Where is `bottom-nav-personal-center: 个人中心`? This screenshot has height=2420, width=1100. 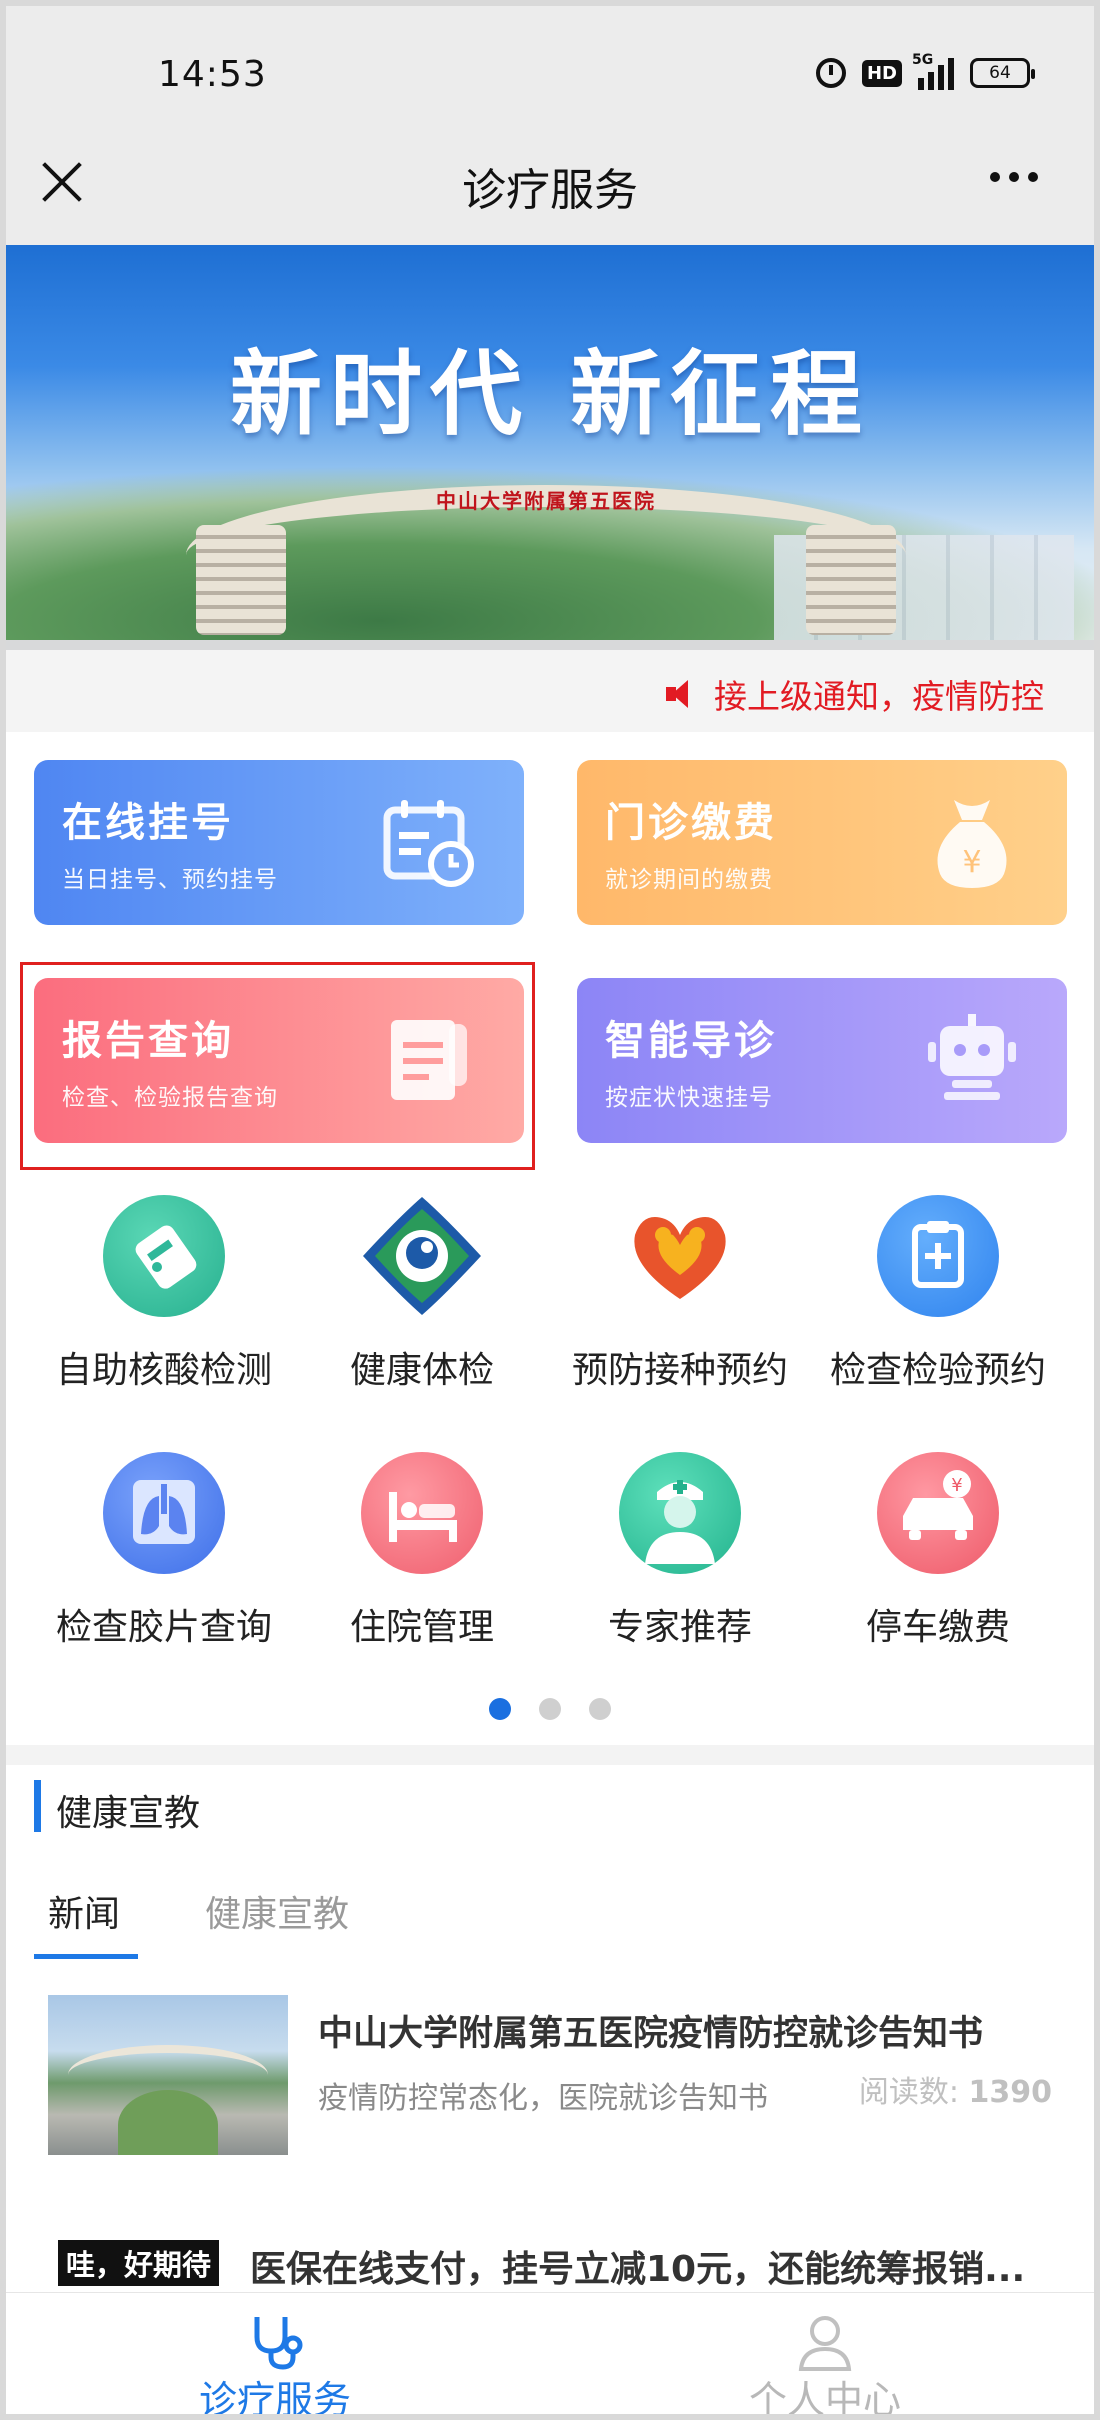 bottom-nav-personal-center: 个人中心 is located at coordinates (825, 2356).